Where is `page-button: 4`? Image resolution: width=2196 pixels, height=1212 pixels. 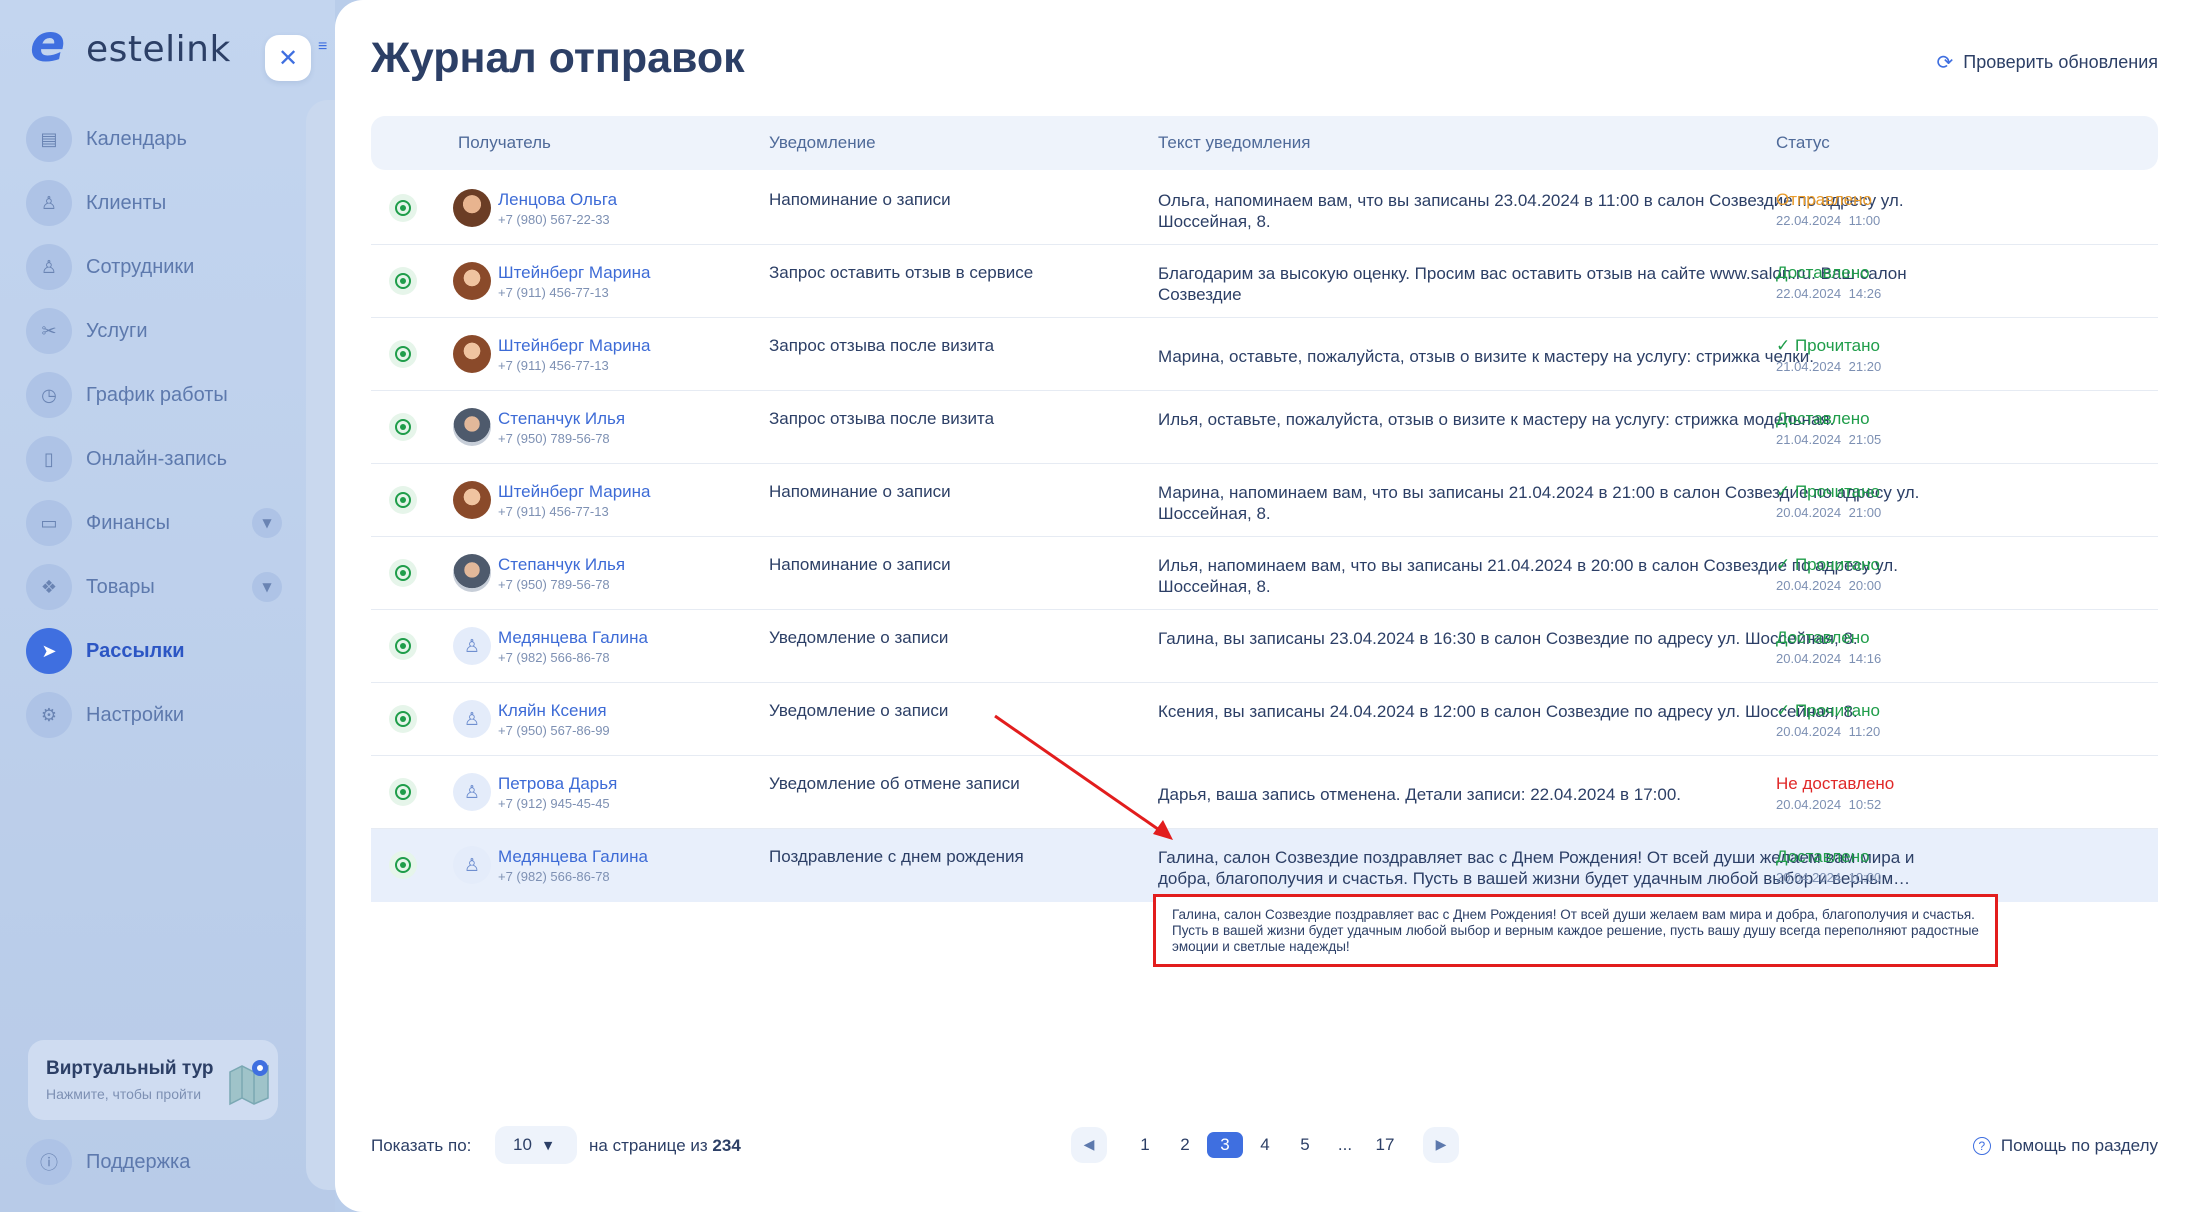
page-button: 4 is located at coordinates (1265, 1145).